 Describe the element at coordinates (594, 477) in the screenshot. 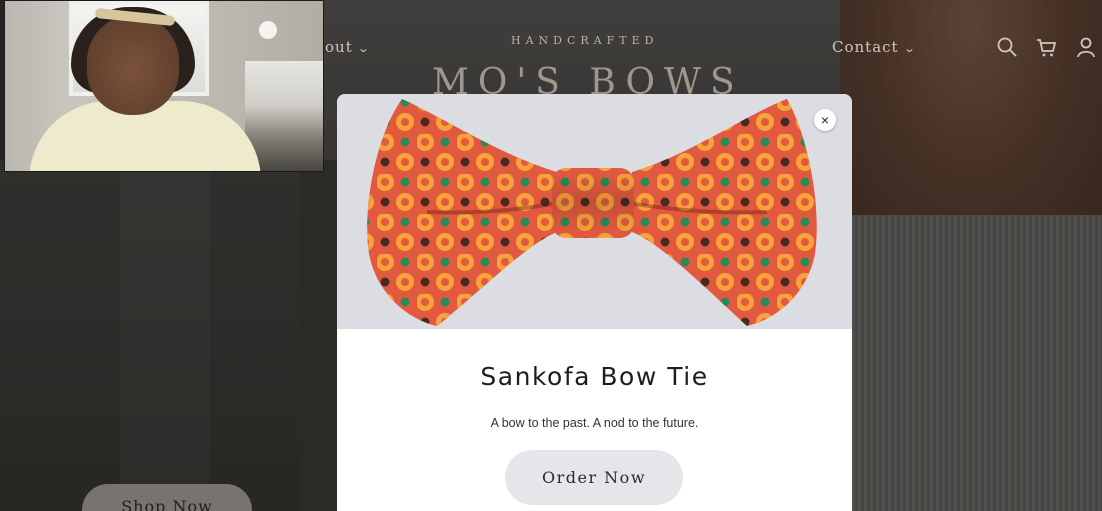

I see `order-now-button: Order Now` at that location.